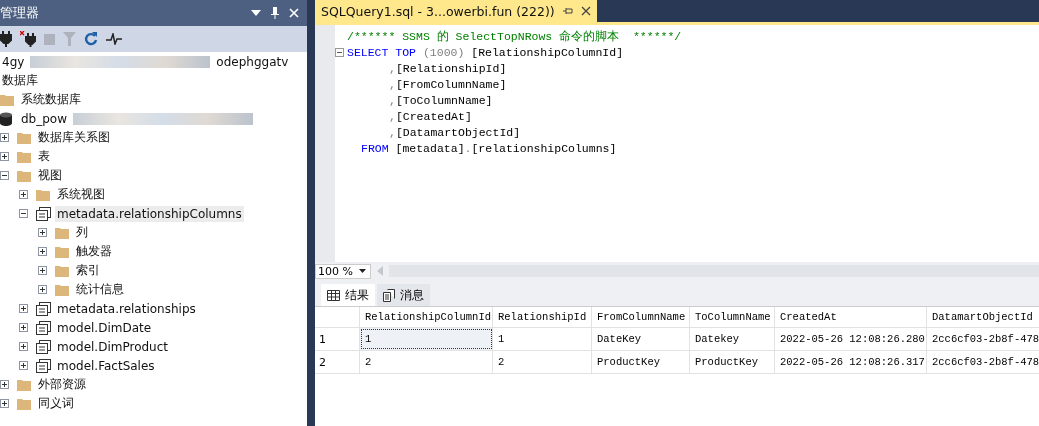 The height and width of the screenshot is (426, 1039). I want to click on refresh-icon, so click(91, 39).